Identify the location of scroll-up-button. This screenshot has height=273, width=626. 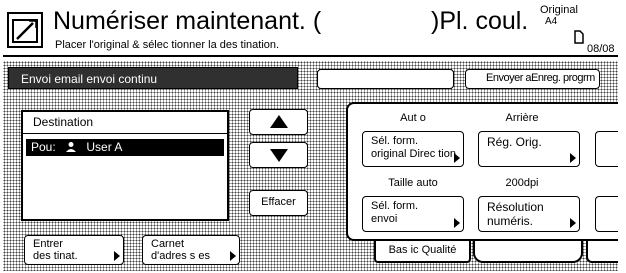
(278, 122).